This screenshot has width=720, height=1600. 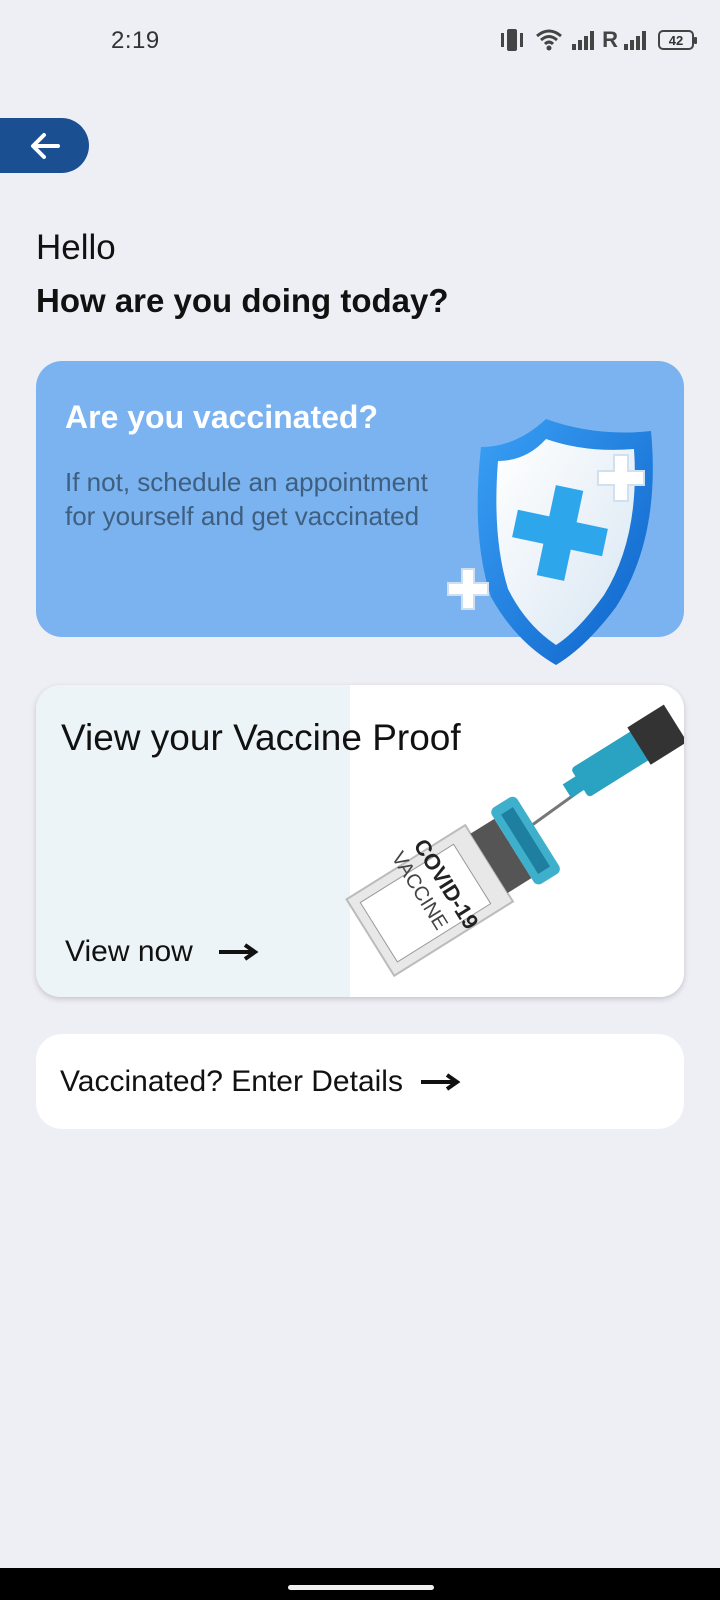 I want to click on shield-plus-icon, so click(x=550, y=542).